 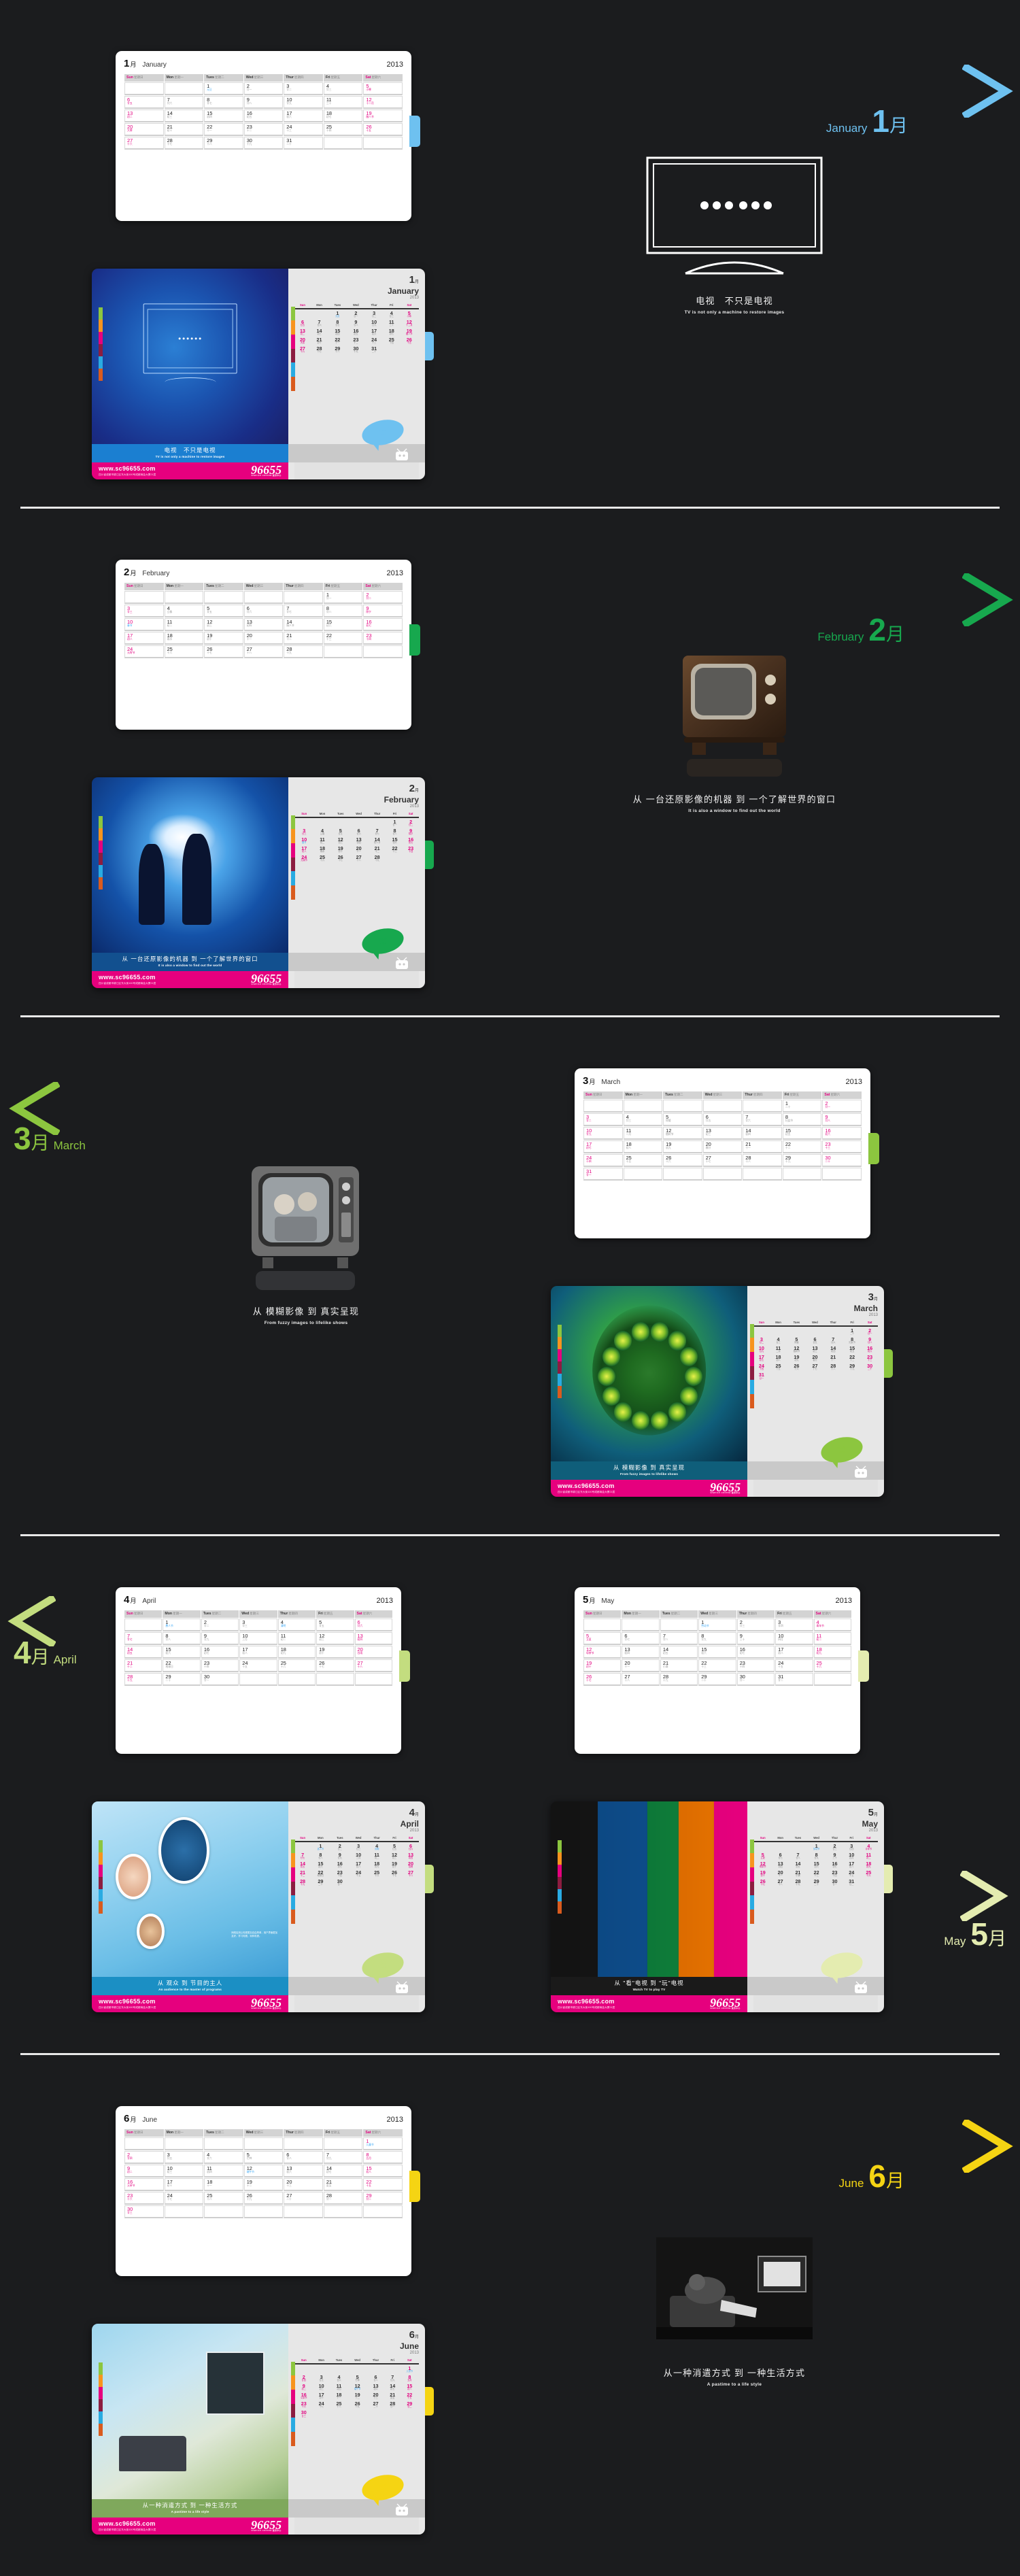 I want to click on mini-day-cell: 11 初二, so click(x=377, y=1856).